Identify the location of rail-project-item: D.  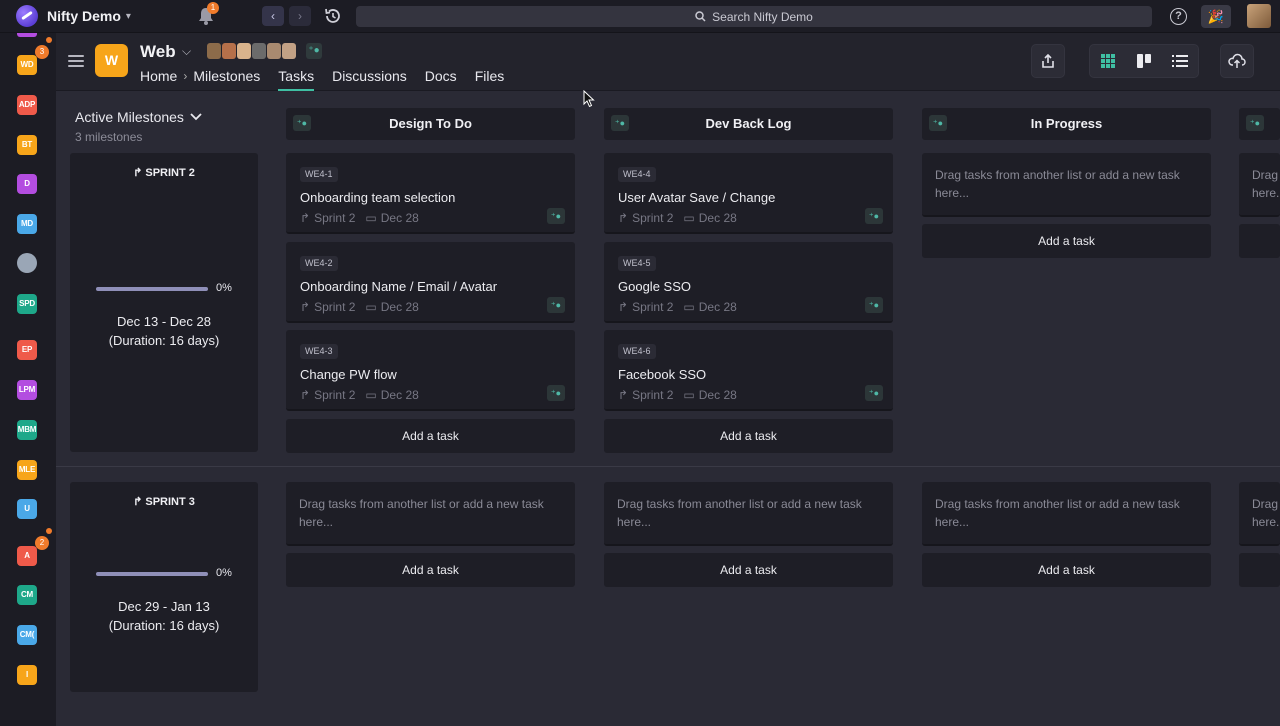
(27, 184).